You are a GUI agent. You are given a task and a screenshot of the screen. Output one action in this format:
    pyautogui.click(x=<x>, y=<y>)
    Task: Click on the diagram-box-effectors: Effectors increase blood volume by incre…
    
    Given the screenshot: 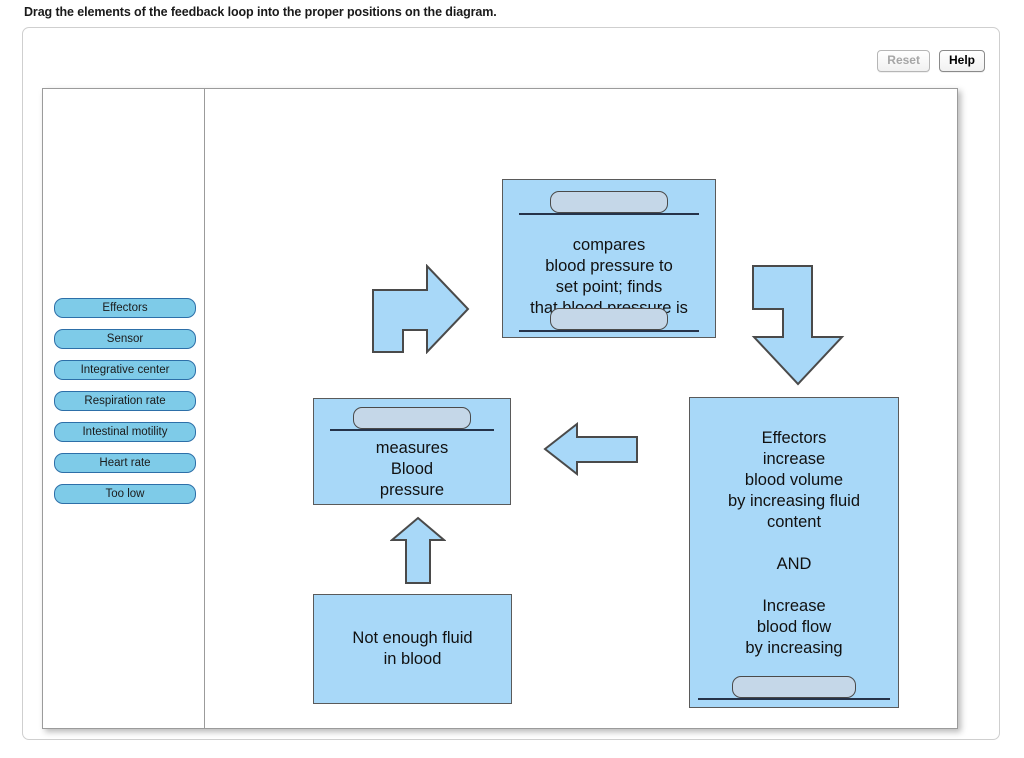 What is the action you would take?
    pyautogui.click(x=794, y=552)
    